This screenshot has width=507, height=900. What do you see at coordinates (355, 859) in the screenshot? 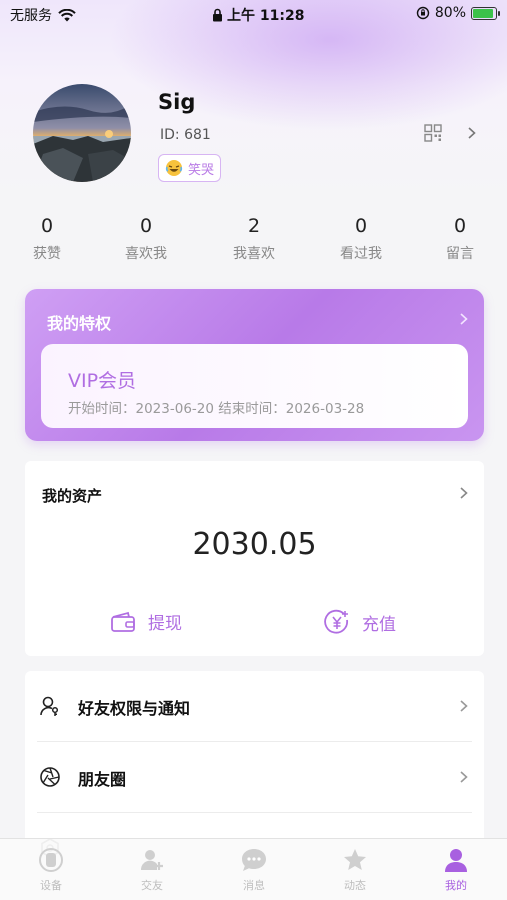
I see `star-icon` at bounding box center [355, 859].